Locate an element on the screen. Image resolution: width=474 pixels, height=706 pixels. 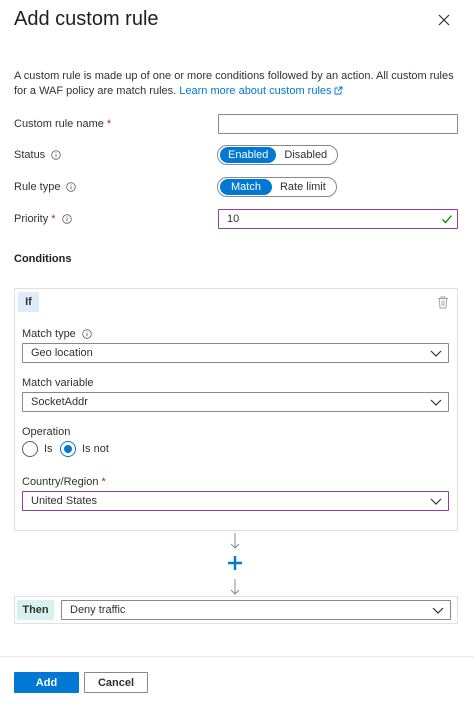
status-toggle: Enabled Disabled is located at coordinates (278, 155).